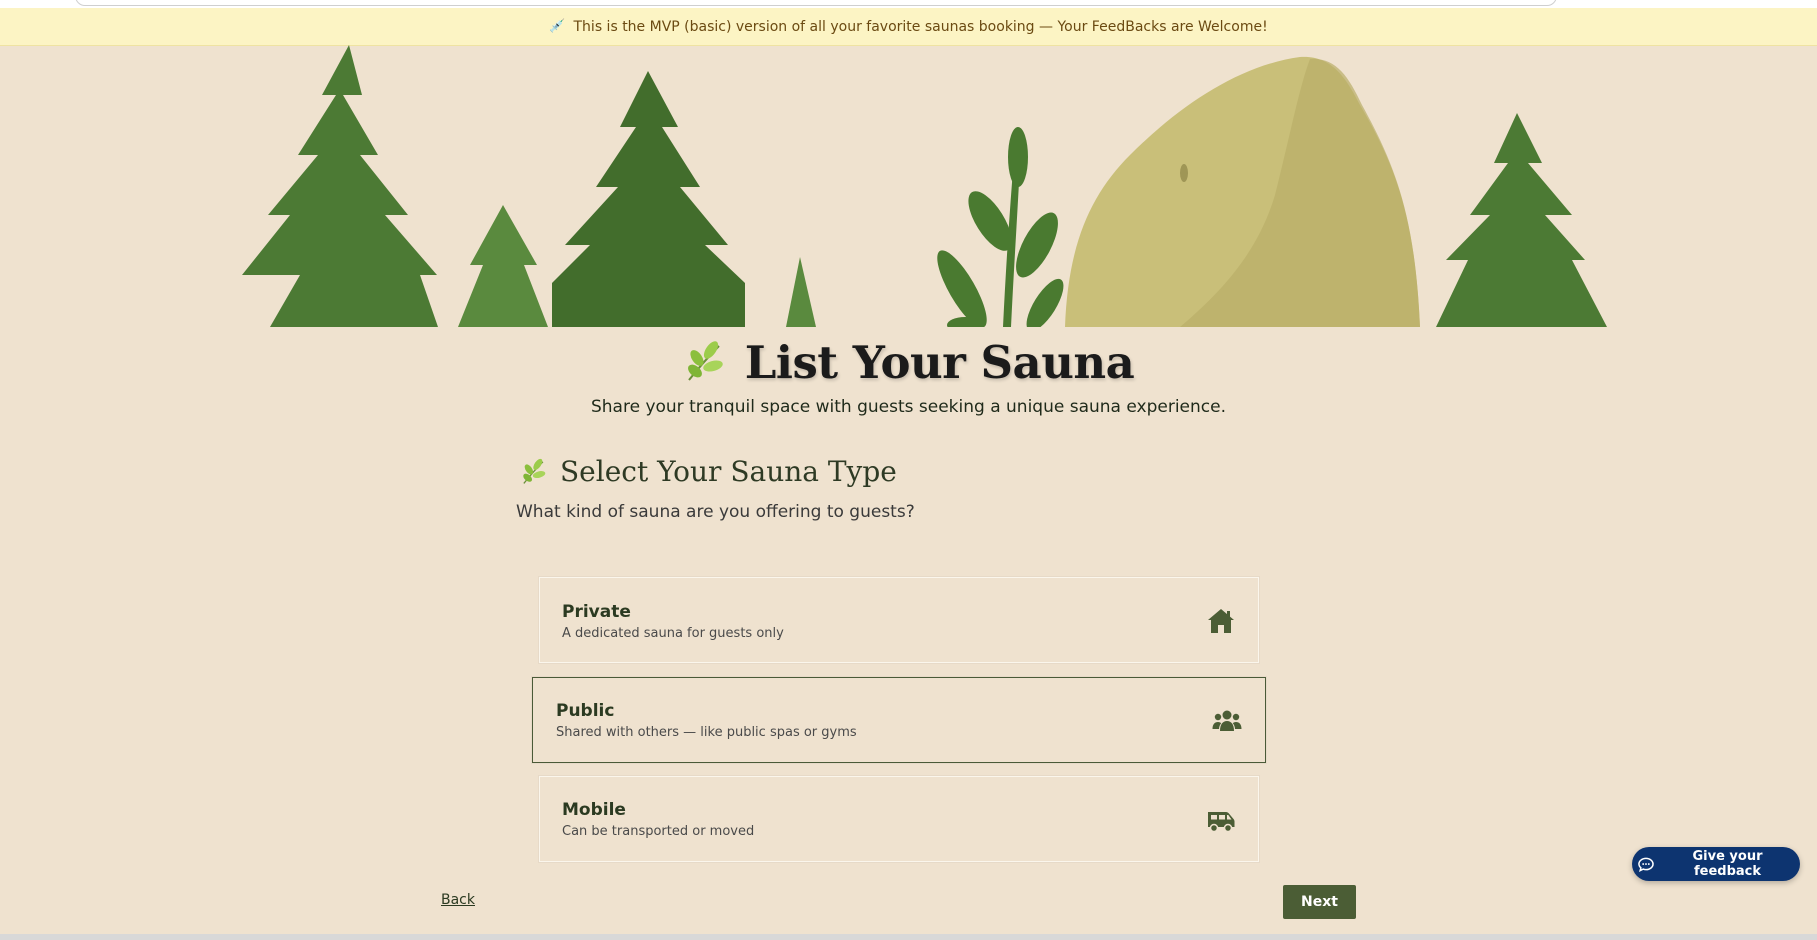 The width and height of the screenshot is (1817, 940). Describe the element at coordinates (816, 3) in the screenshot. I see `address-bar-edge` at that location.